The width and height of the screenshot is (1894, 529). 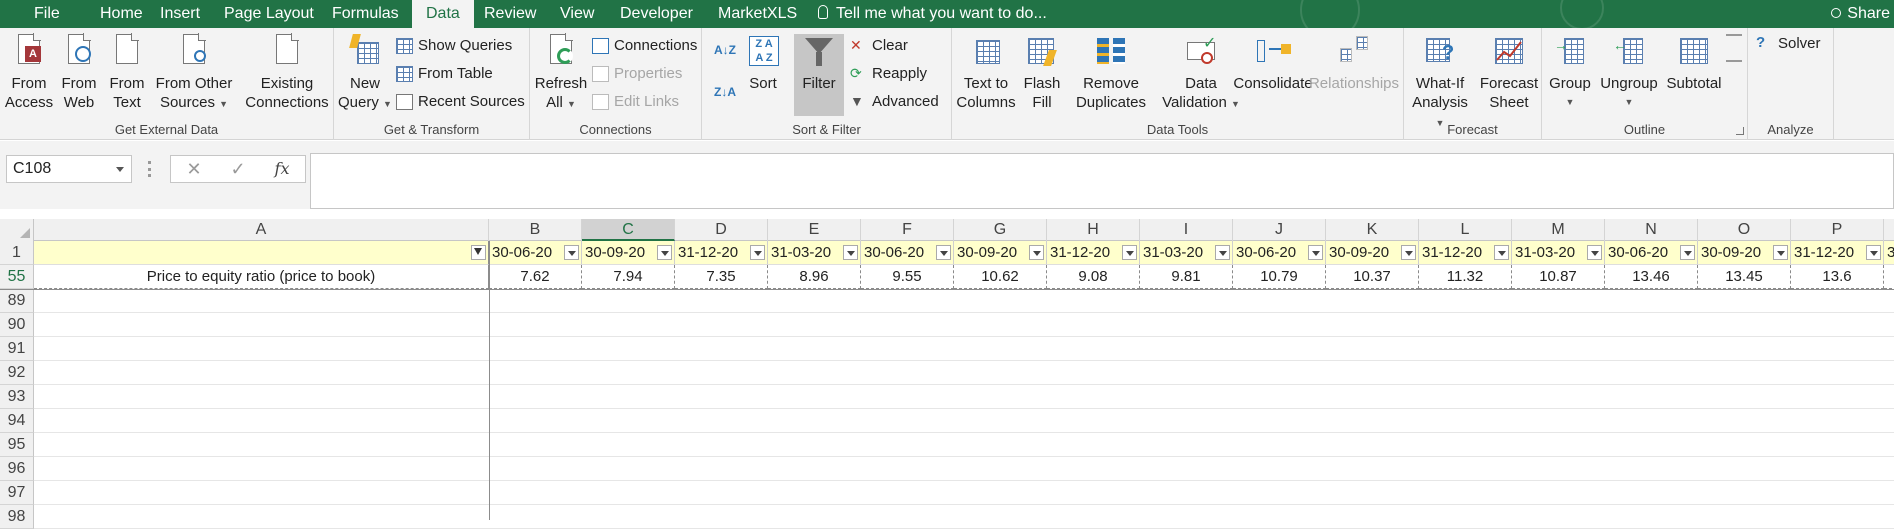 What do you see at coordinates (721, 277) in the screenshot?
I see `value-cell: 7.35` at bounding box center [721, 277].